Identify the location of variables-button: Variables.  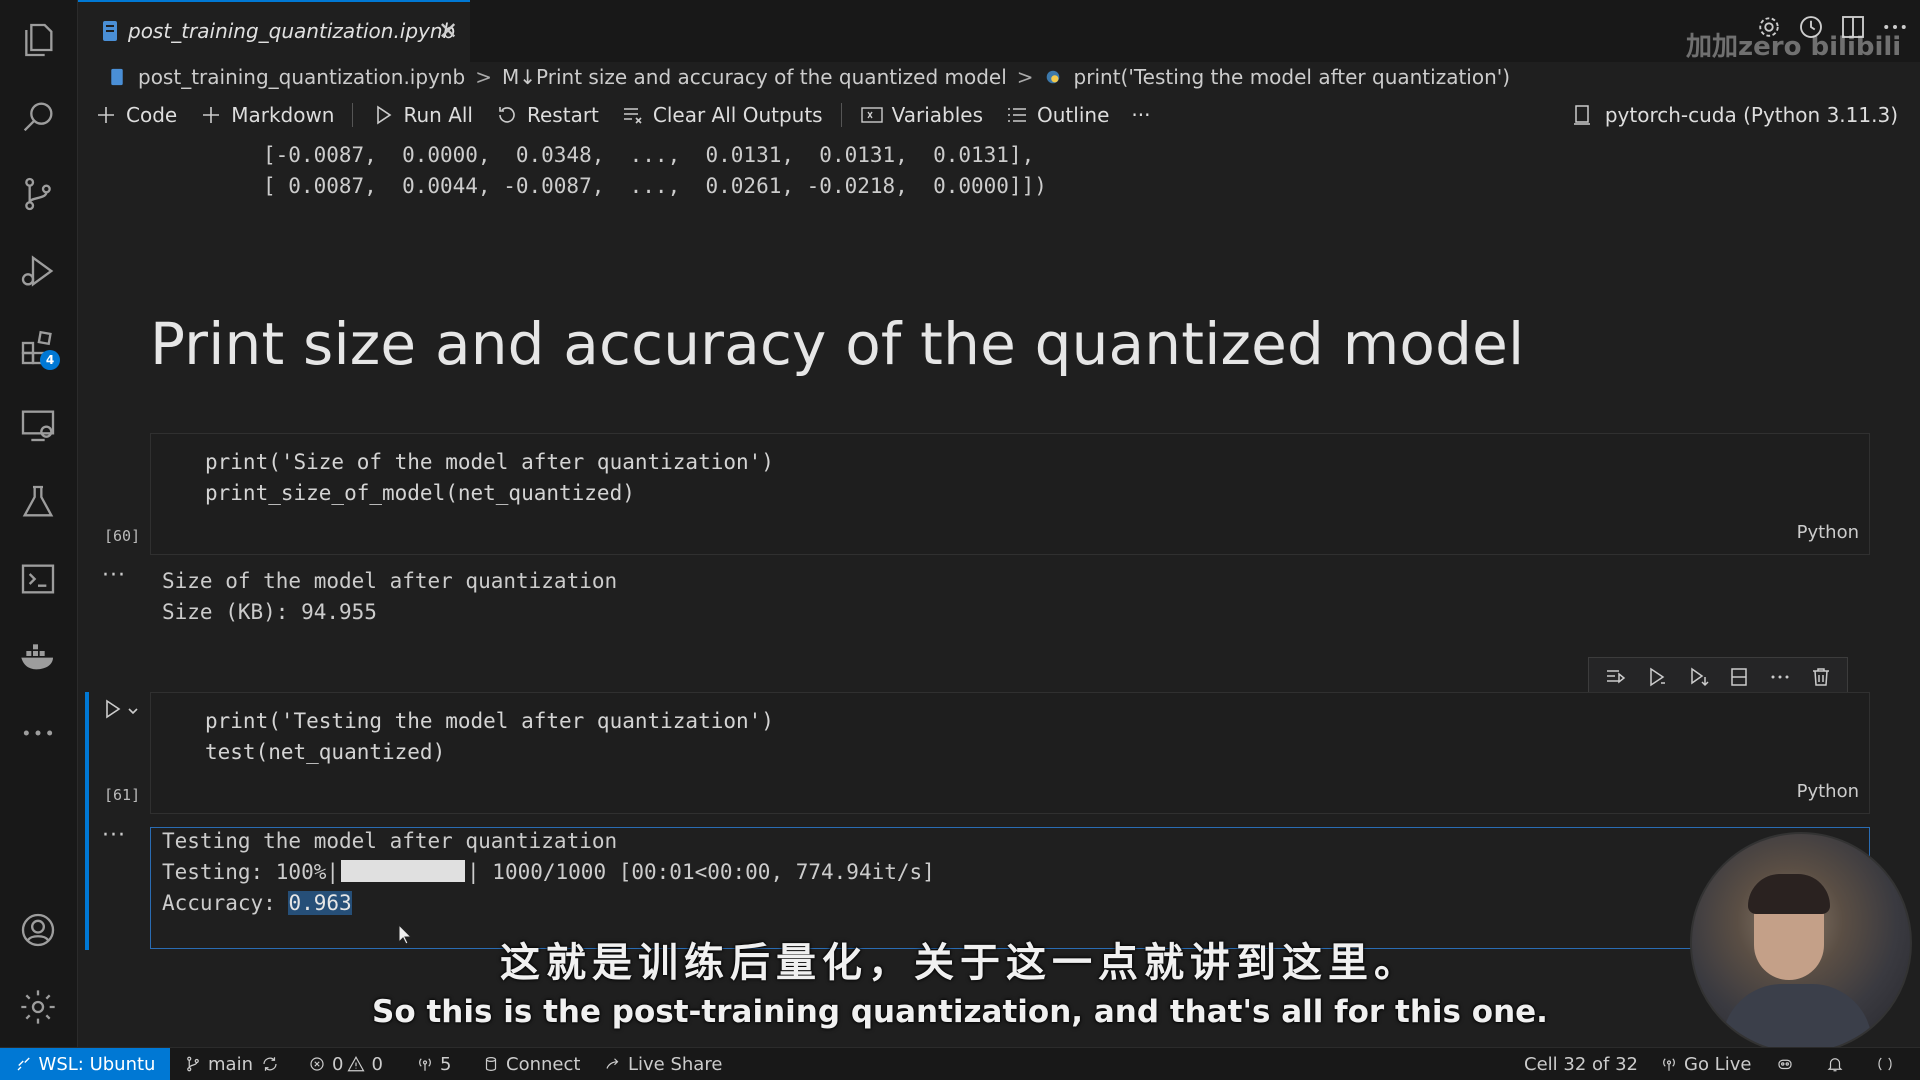
(921, 115).